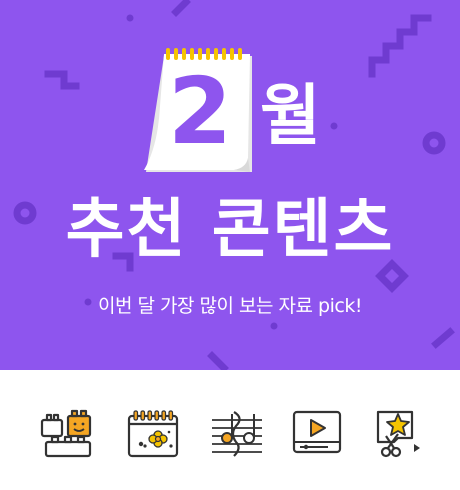  Describe the element at coordinates (154, 434) in the screenshot. I see `calendar-flower-icon` at that location.